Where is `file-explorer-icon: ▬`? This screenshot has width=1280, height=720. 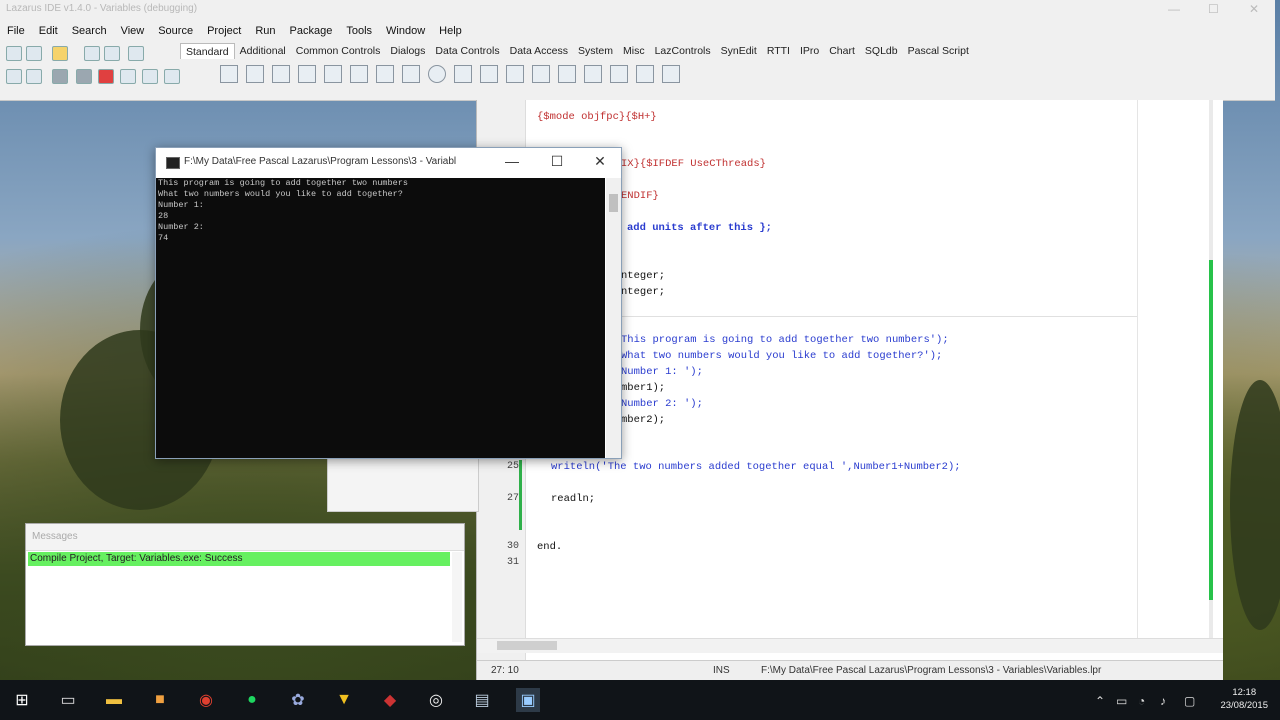 file-explorer-icon: ▬ is located at coordinates (114, 700).